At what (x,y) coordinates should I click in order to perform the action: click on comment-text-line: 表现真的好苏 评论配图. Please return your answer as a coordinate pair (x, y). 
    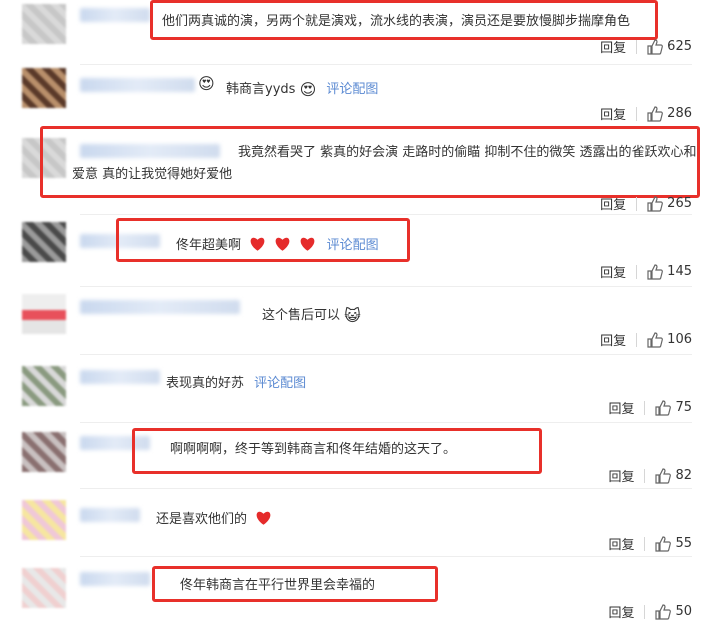
    Looking at the image, I should click on (236, 381).